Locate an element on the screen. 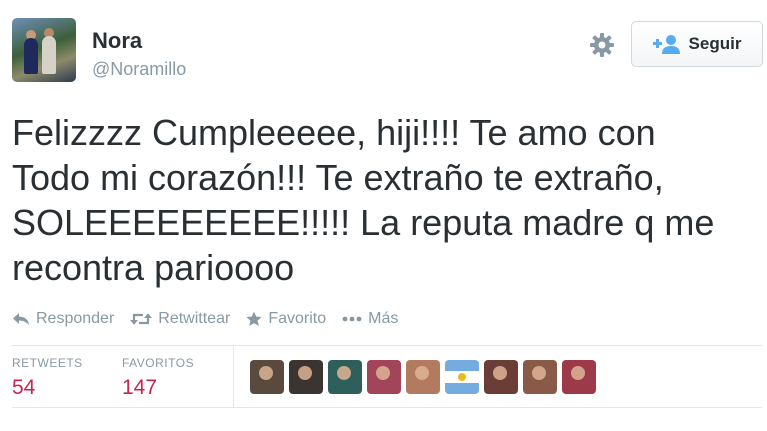 This screenshot has height=431, width=767. tweet-actions: Responder Retwittear Favorito Más is located at coordinates (213, 319).